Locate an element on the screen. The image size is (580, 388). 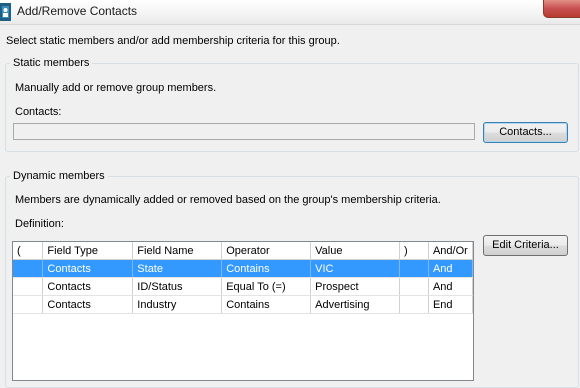
cell-value: Prospect is located at coordinates (355, 286).